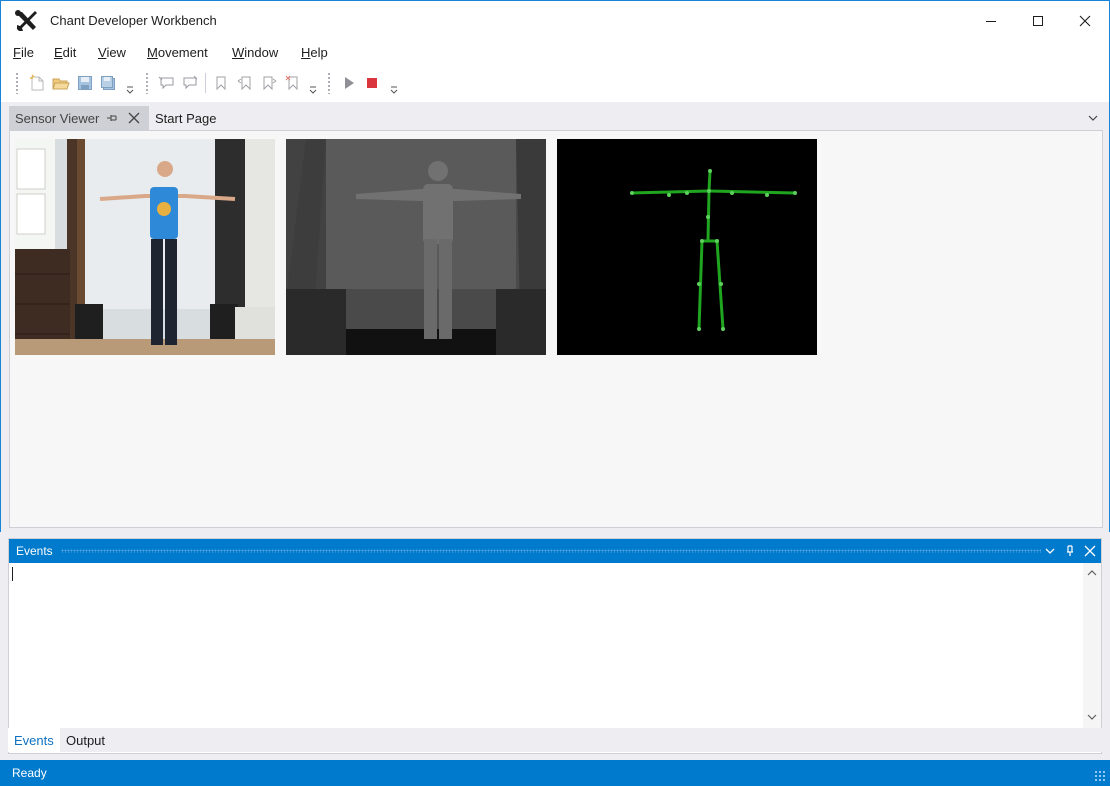 The image size is (1110, 786). Describe the element at coordinates (555, 53) in the screenshot. I see `menu-bar: File Edit View Movement Window Help` at that location.